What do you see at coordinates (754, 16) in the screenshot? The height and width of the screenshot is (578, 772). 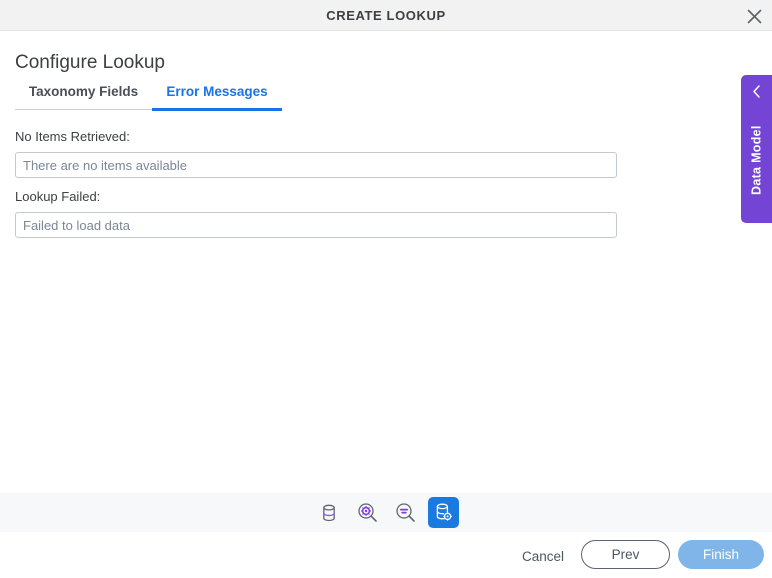 I see `close-icon` at bounding box center [754, 16].